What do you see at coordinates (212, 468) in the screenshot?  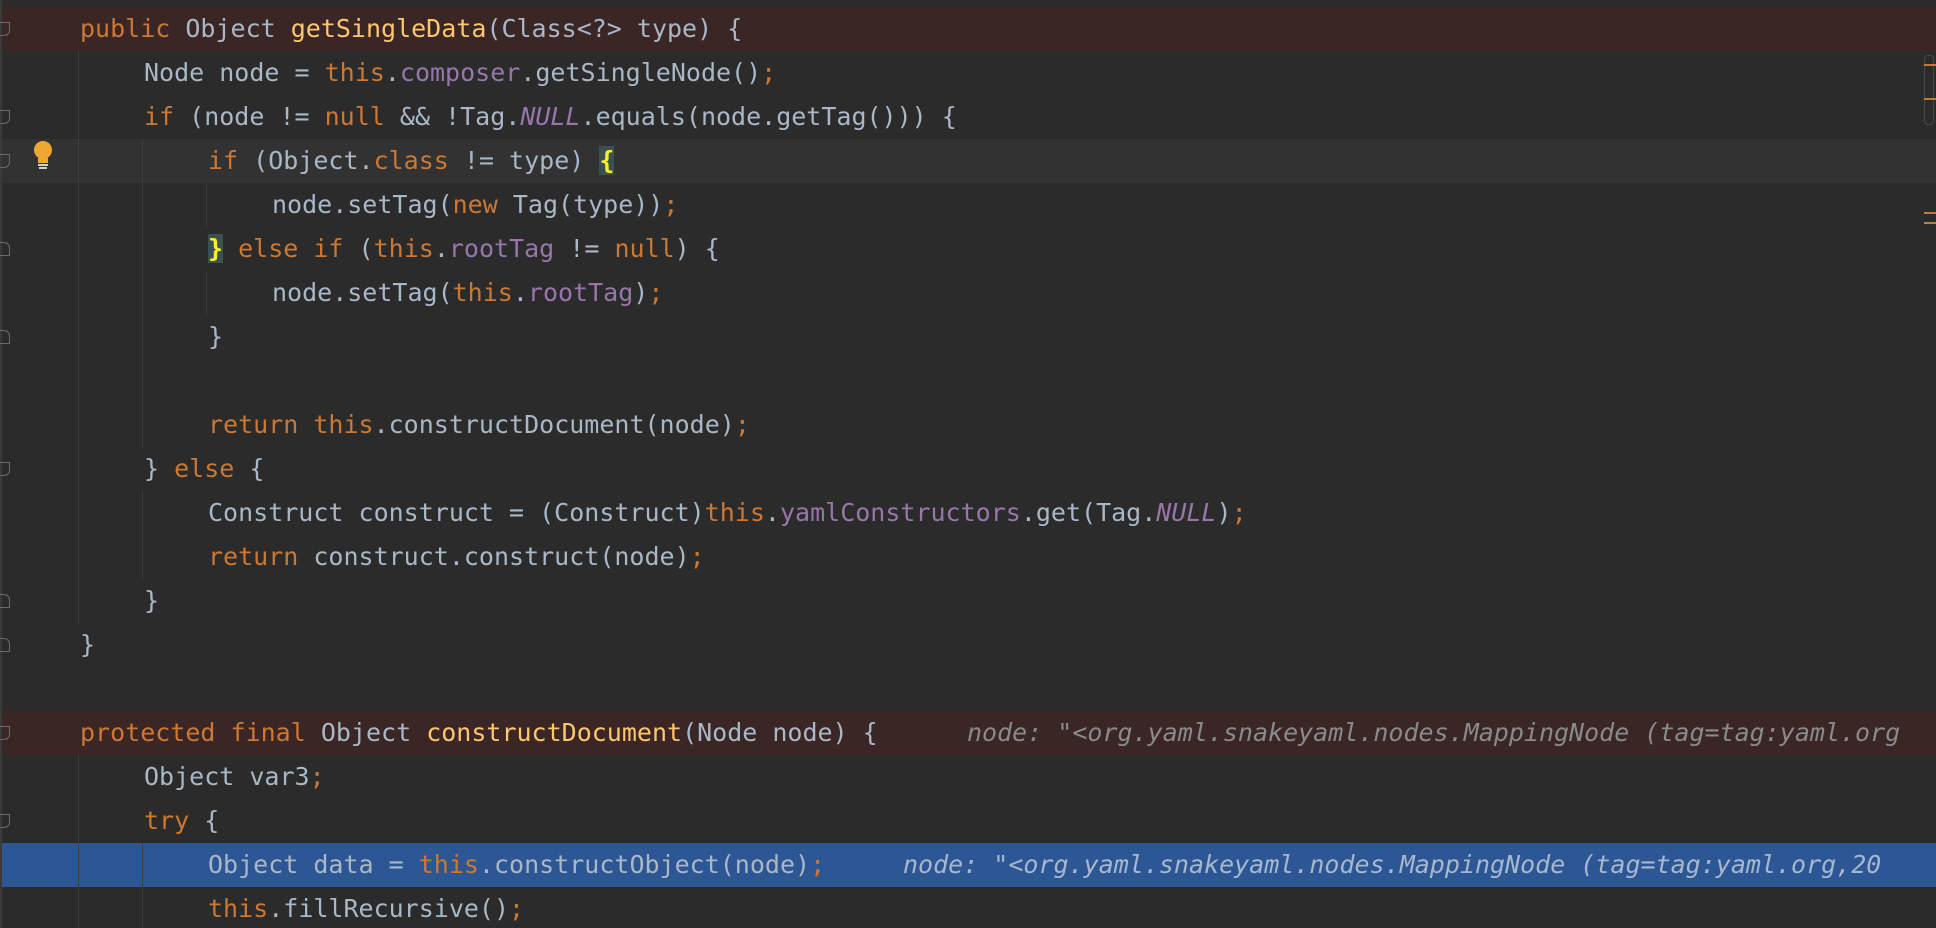 I see `token: else` at bounding box center [212, 468].